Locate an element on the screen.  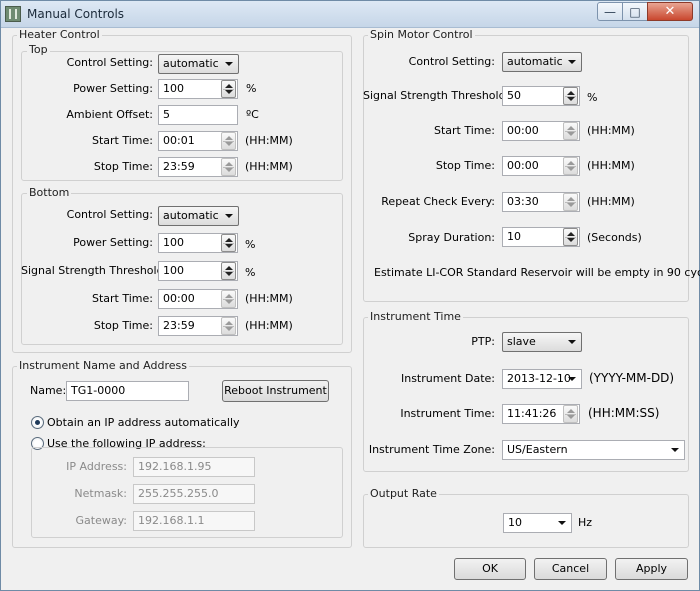
minimize-button: — is located at coordinates (610, 11).